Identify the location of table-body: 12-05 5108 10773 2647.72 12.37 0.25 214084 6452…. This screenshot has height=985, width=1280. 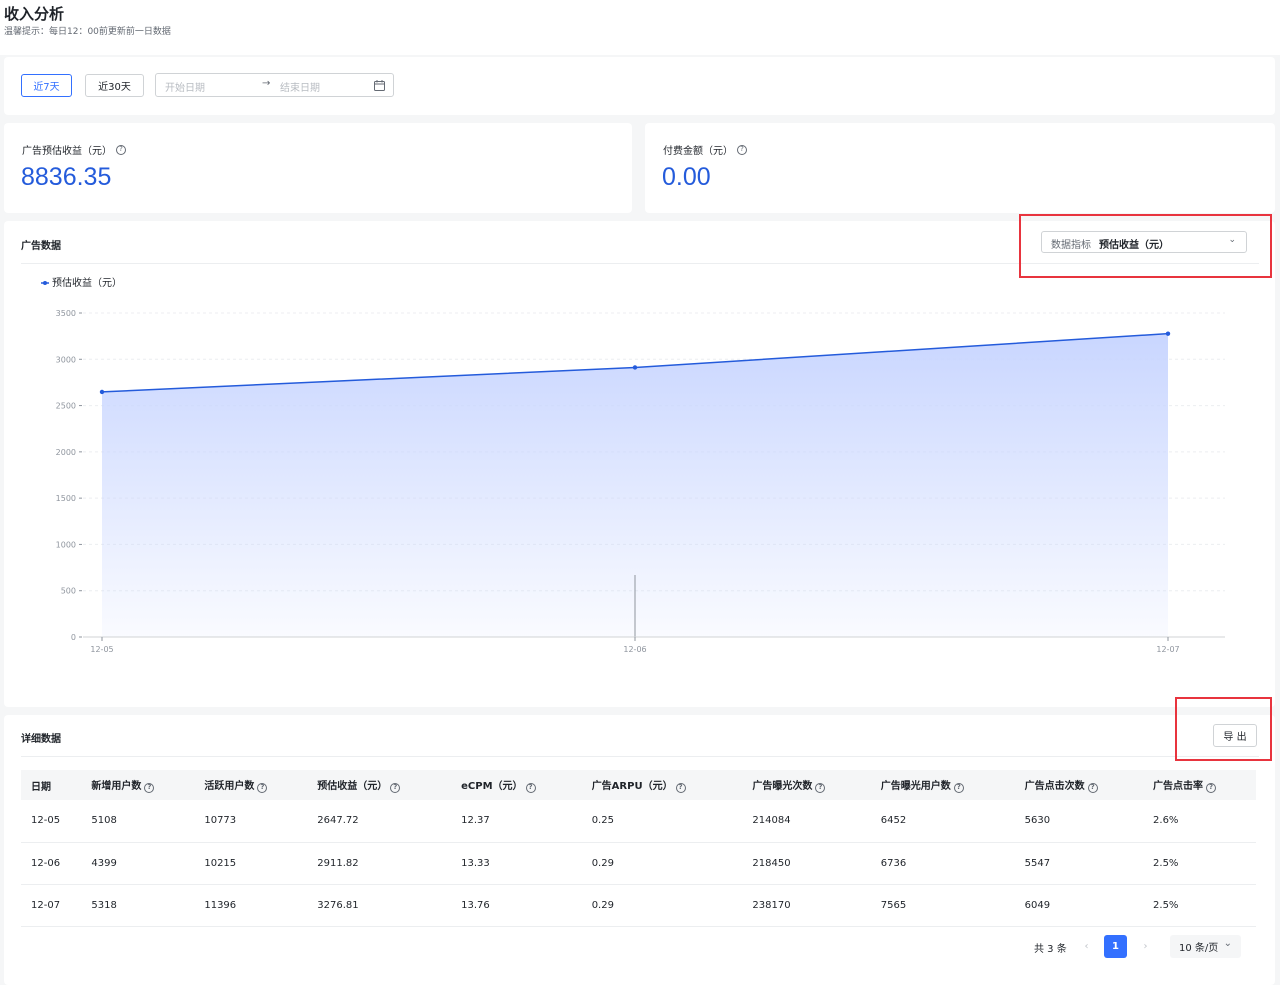
(638, 863).